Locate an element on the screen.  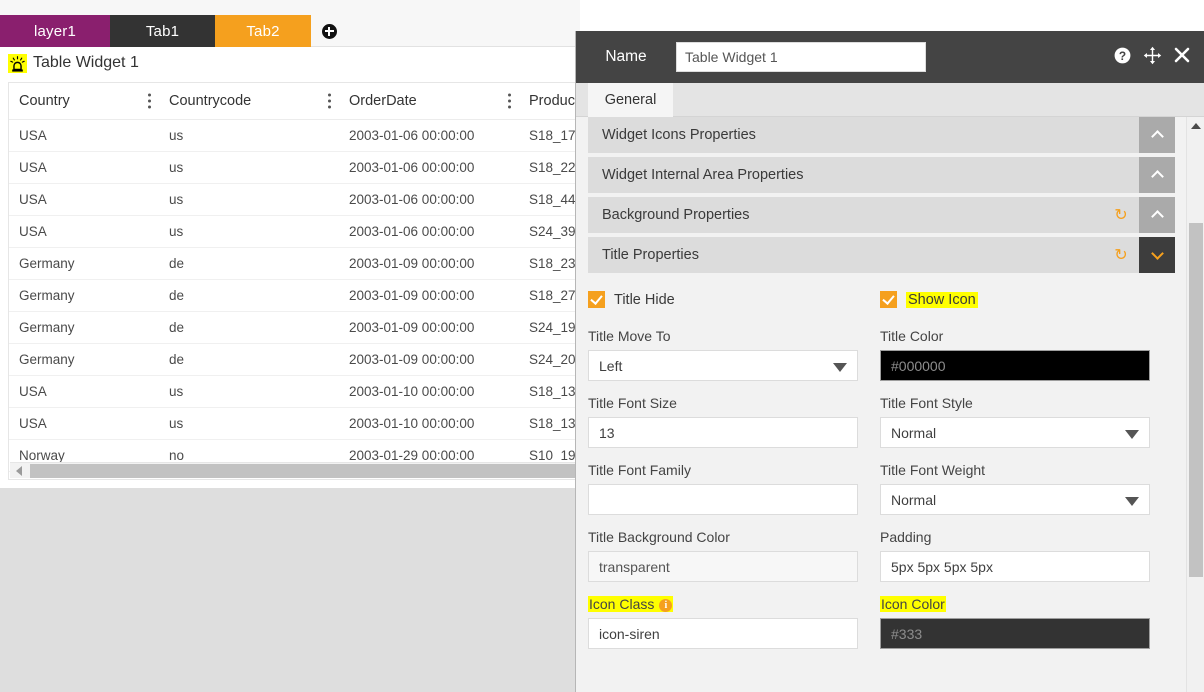
table-col-productcode: ProductCode is located at coordinates (547, 101).